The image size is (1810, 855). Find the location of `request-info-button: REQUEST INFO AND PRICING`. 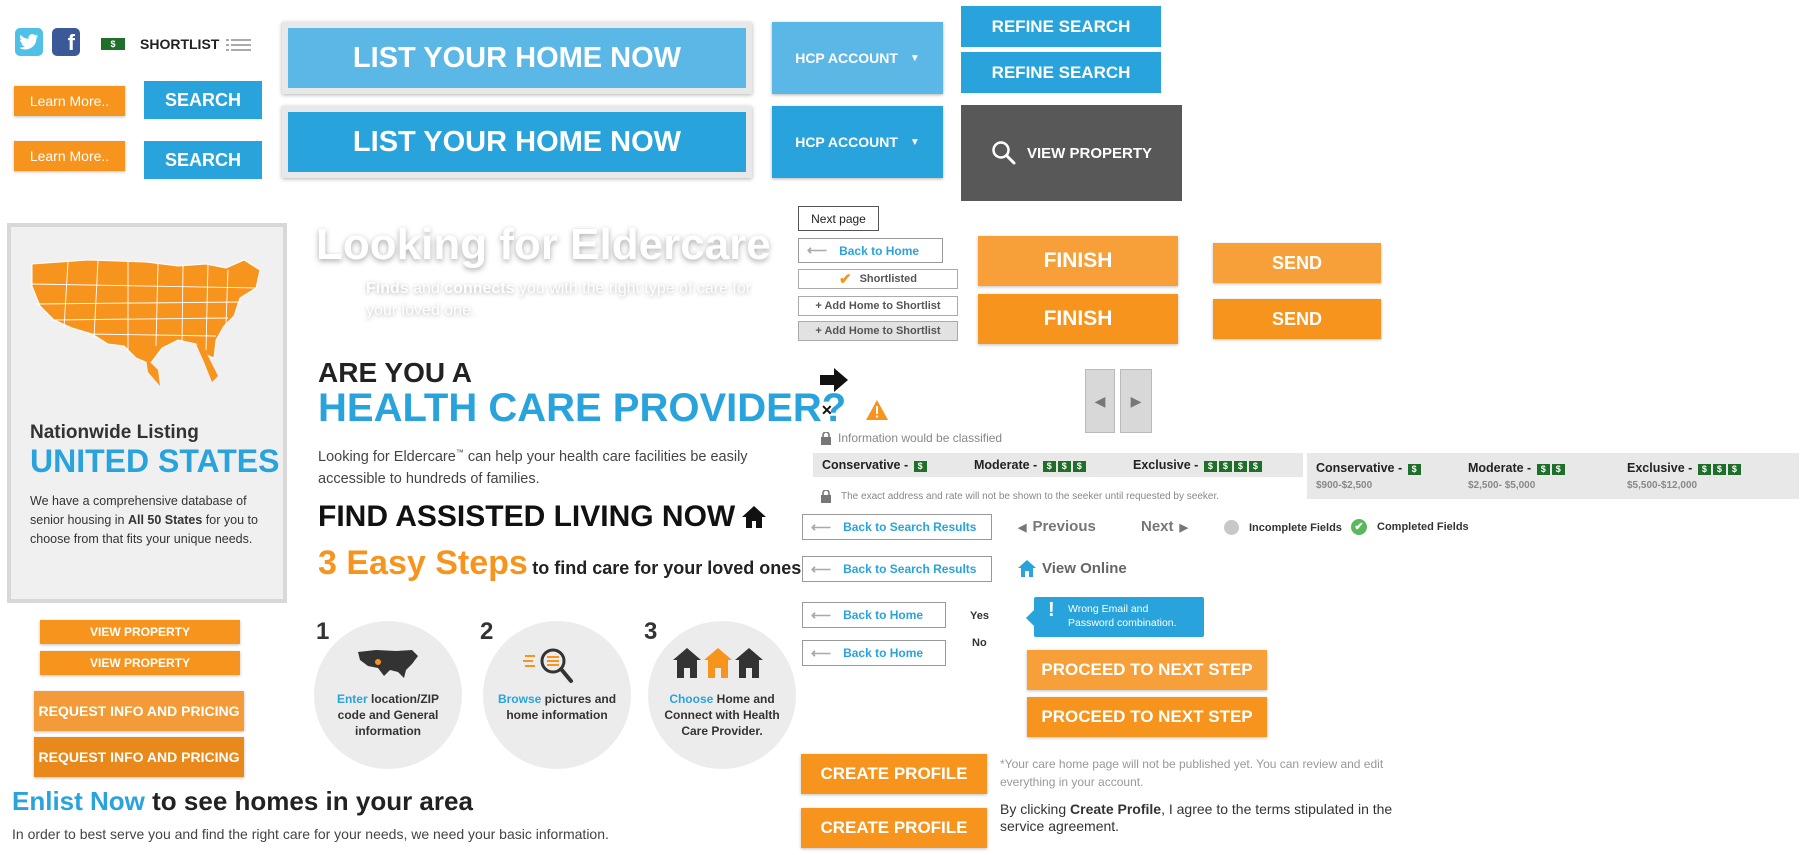

request-info-button: REQUEST INFO AND PRICING is located at coordinates (139, 711).